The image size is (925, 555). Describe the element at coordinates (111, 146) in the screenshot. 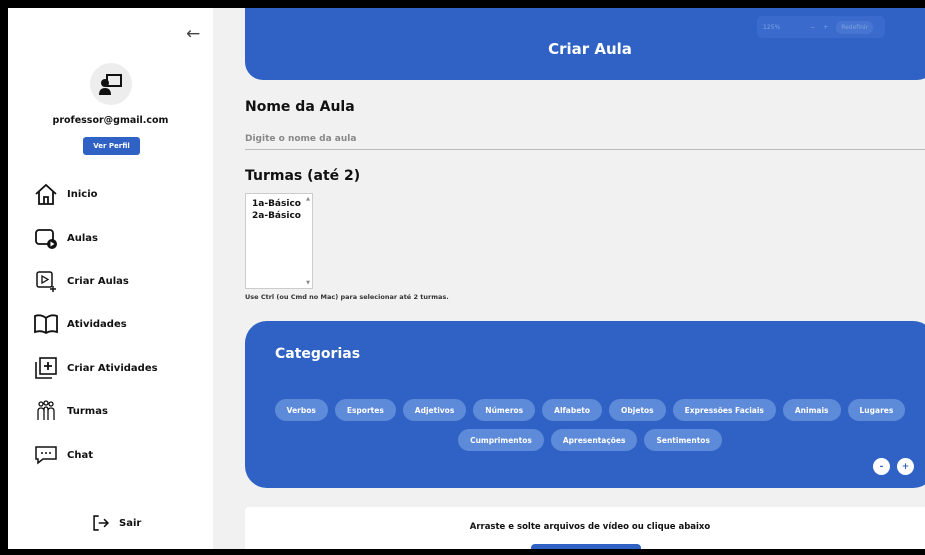

I see `view-profile-button: Ver Perfil` at that location.